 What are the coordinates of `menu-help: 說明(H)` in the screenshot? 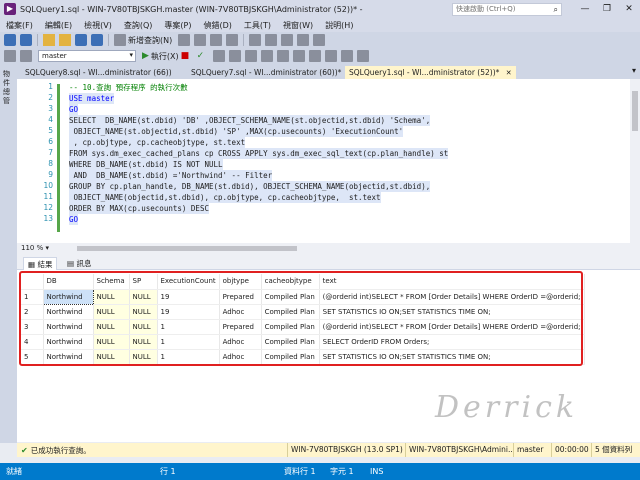 It's located at (339, 25).